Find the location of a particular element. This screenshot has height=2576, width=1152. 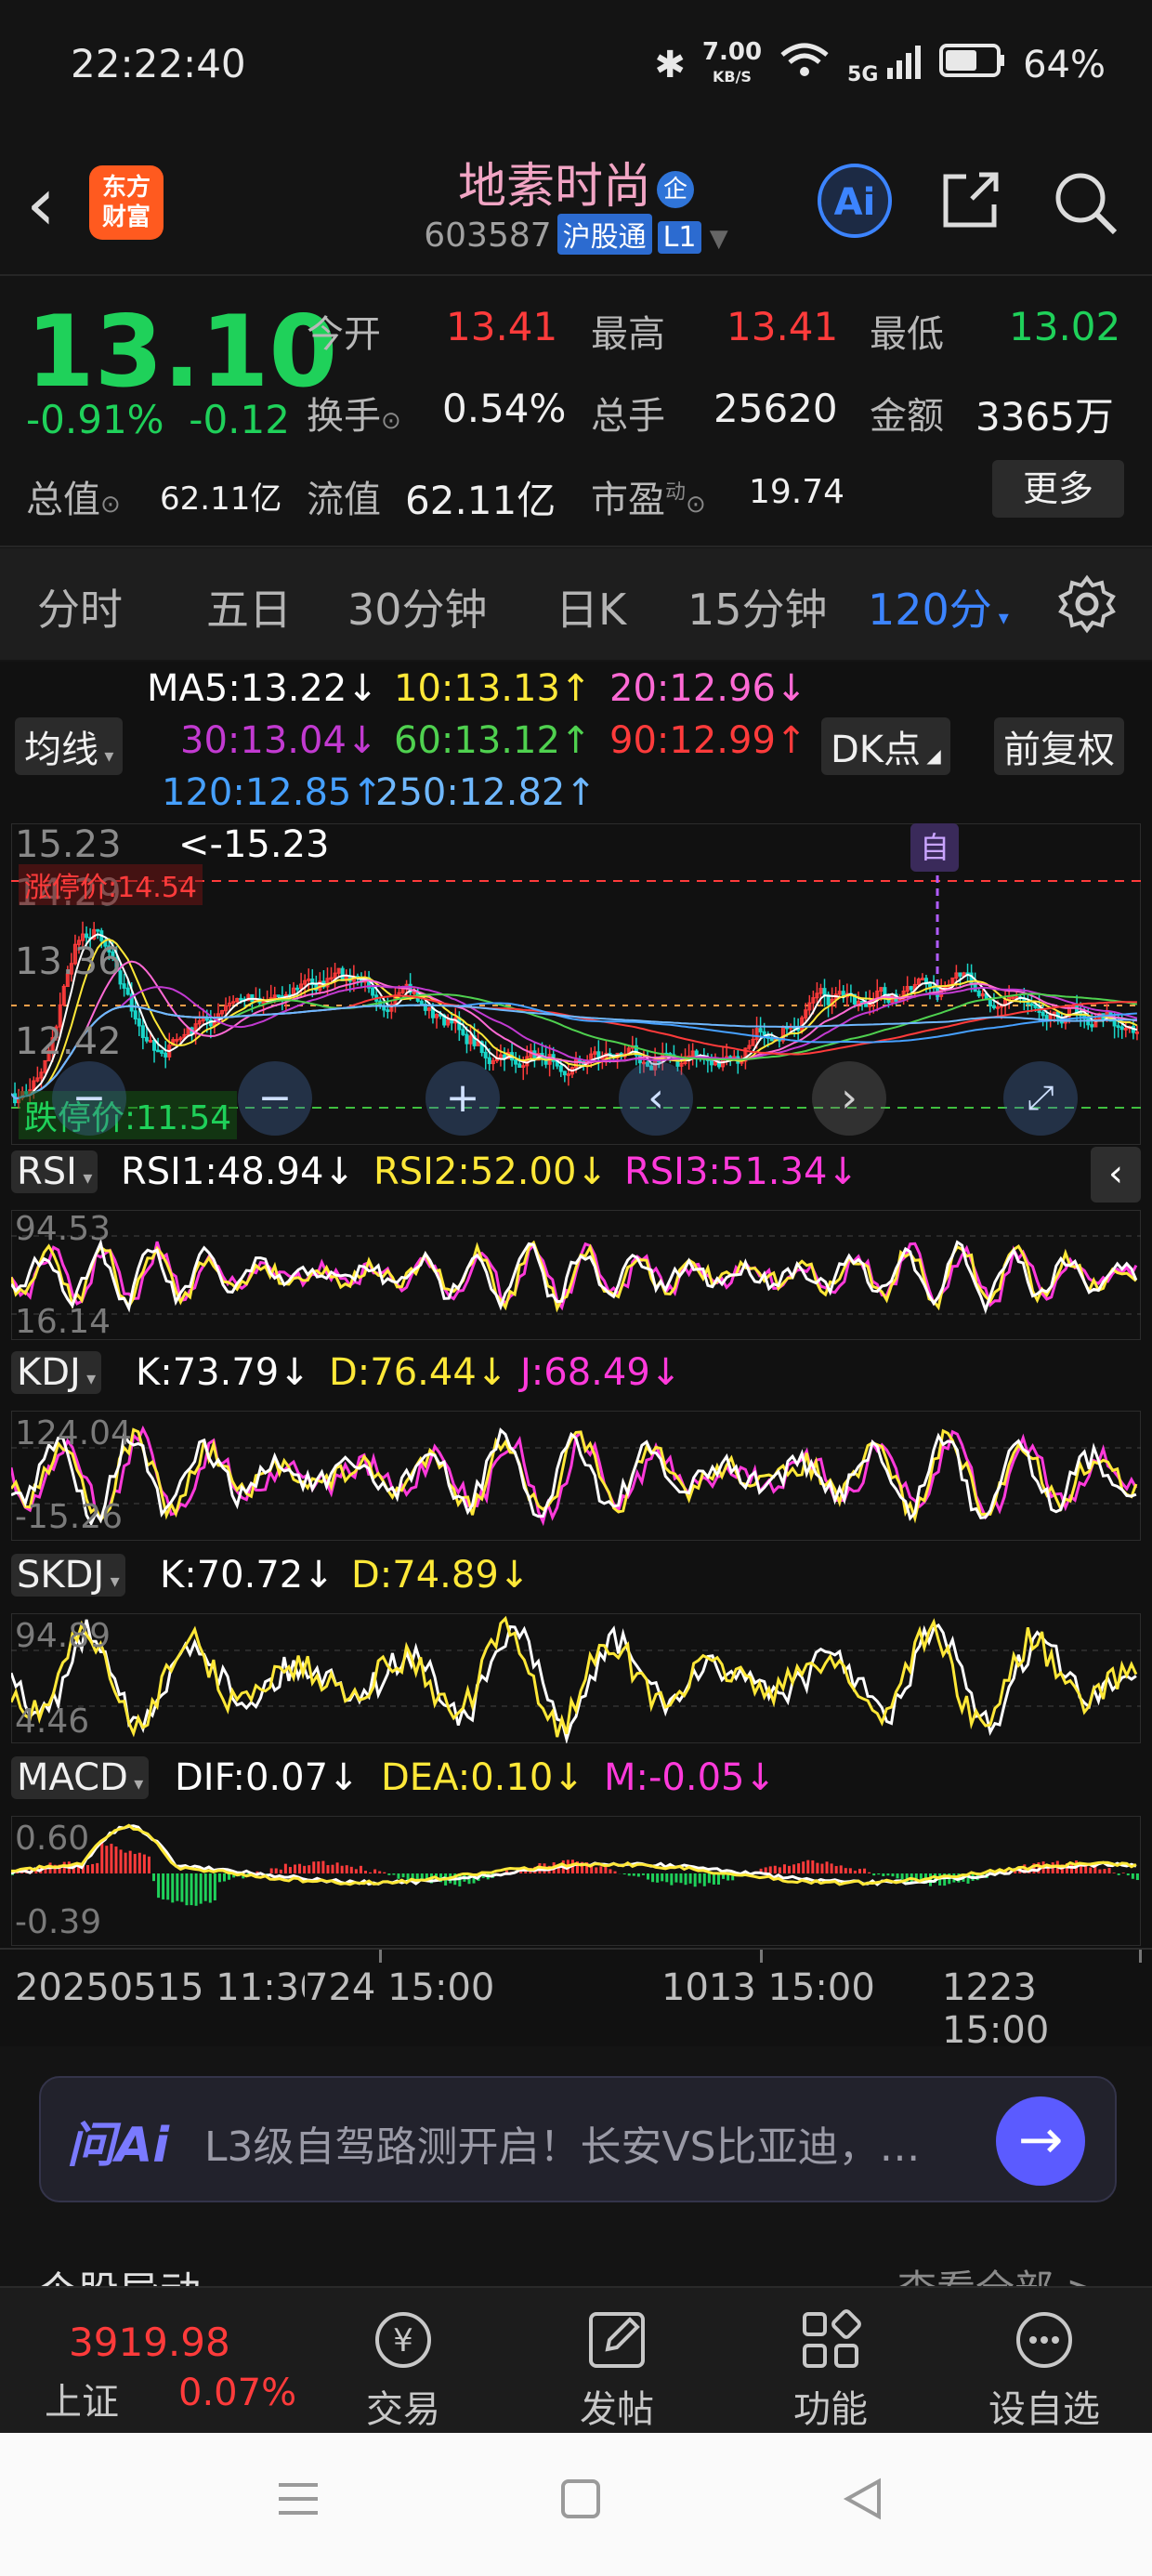

index-change: 0.07% is located at coordinates (237, 2393).